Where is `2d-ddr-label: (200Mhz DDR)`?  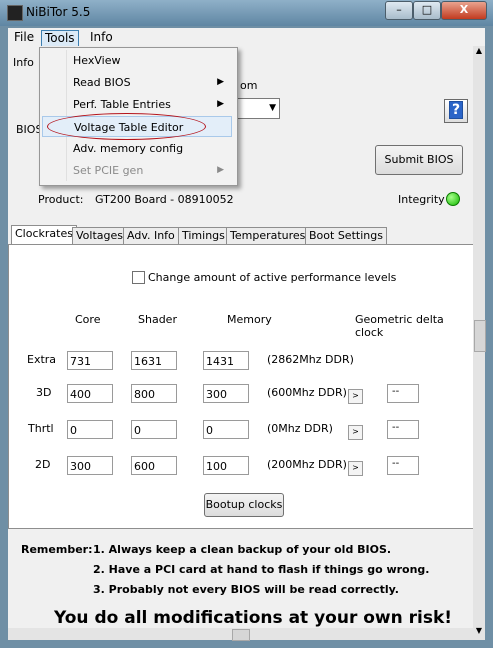 2d-ddr-label: (200Mhz DDR) is located at coordinates (307, 464).